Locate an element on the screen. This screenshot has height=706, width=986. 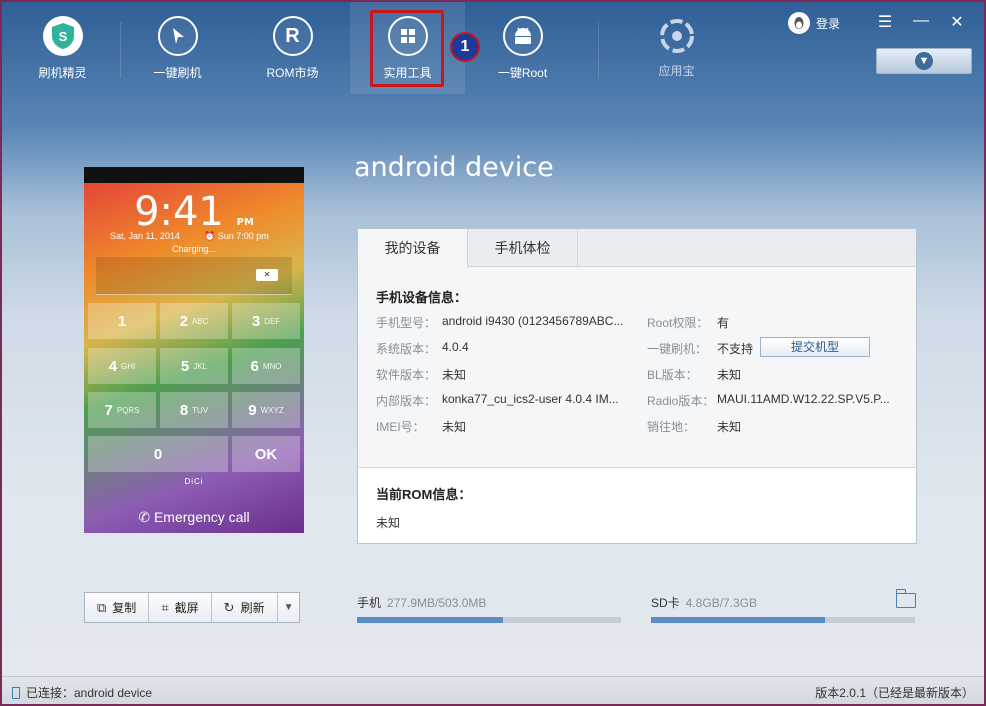
info-value: 有 is located at coordinates (723, 323).